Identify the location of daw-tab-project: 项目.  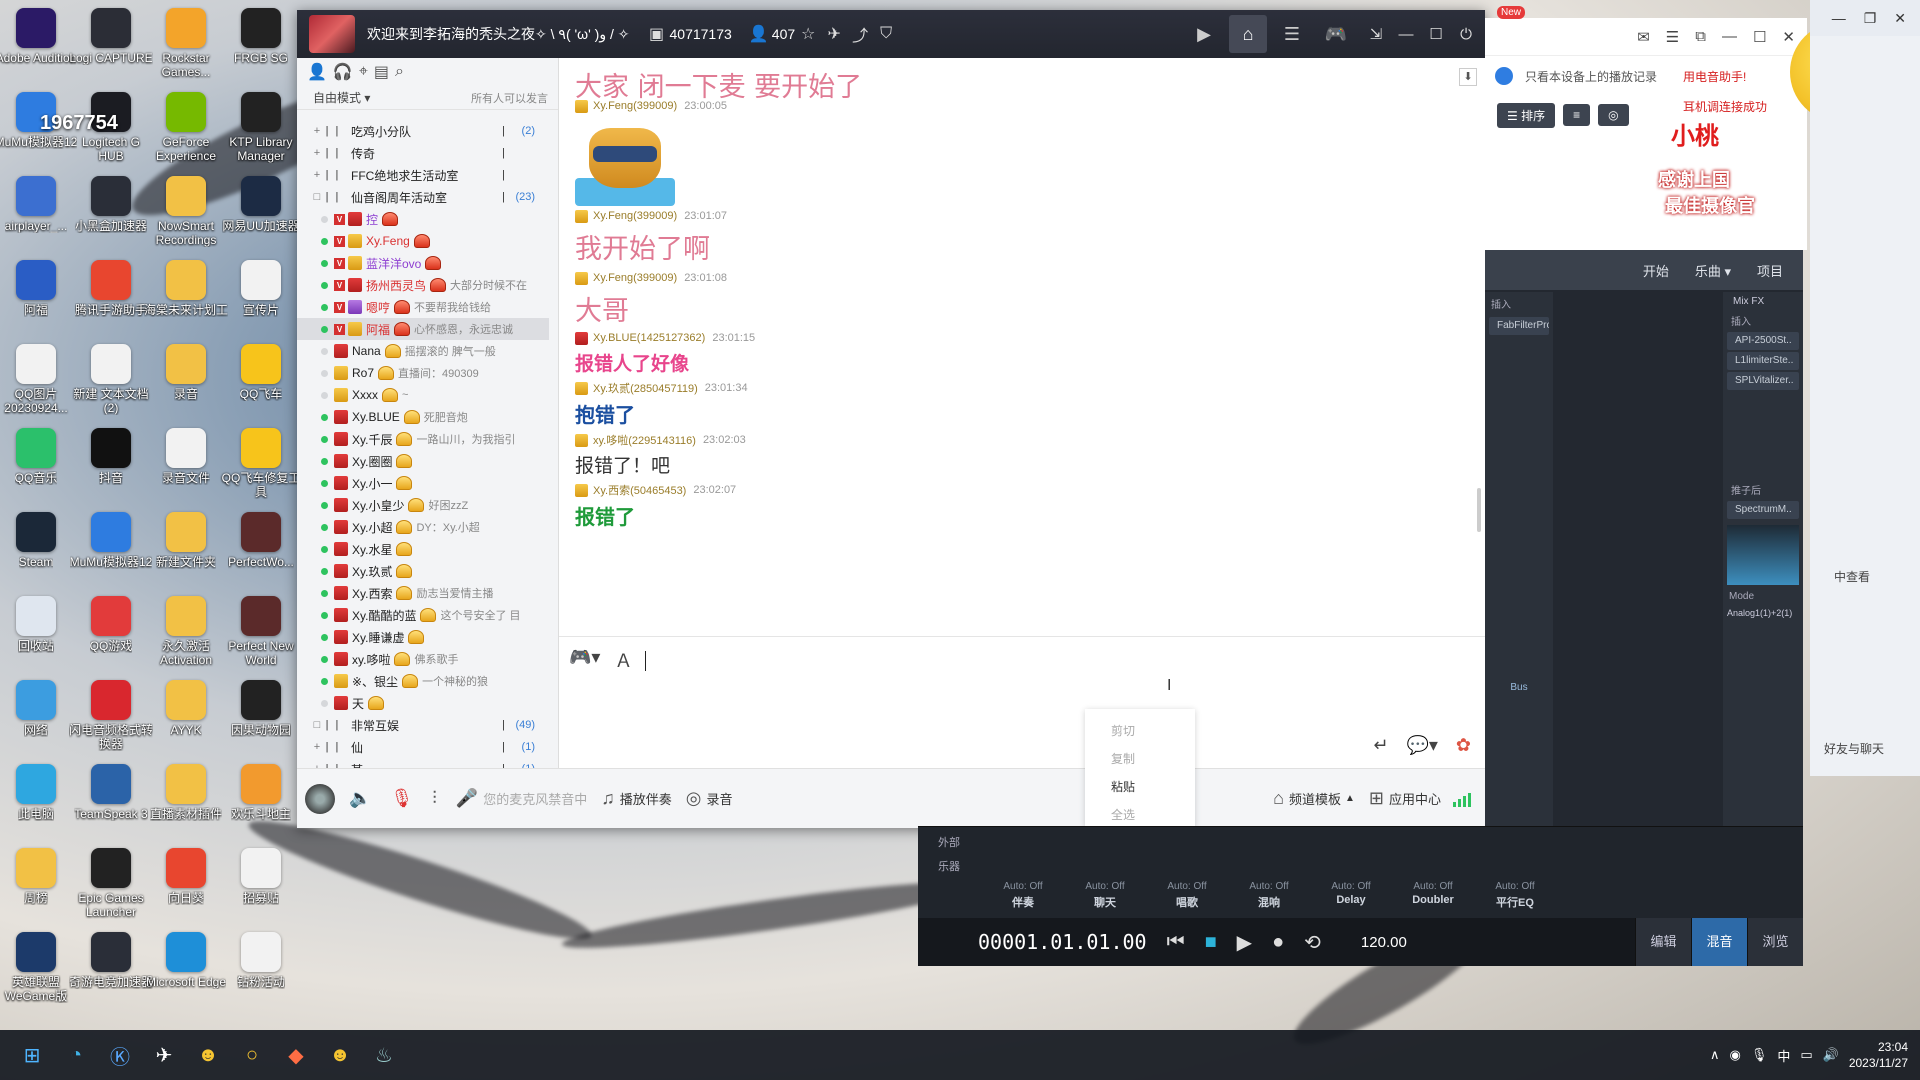
(1770, 270).